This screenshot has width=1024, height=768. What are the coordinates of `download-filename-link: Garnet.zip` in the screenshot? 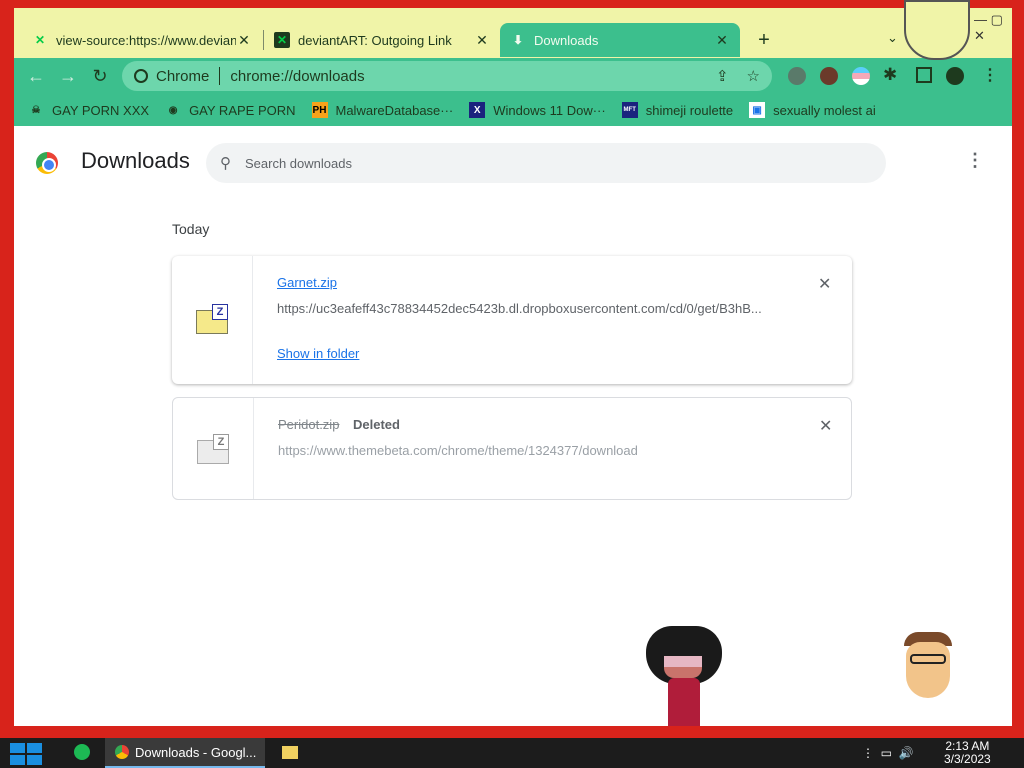 It's located at (307, 282).